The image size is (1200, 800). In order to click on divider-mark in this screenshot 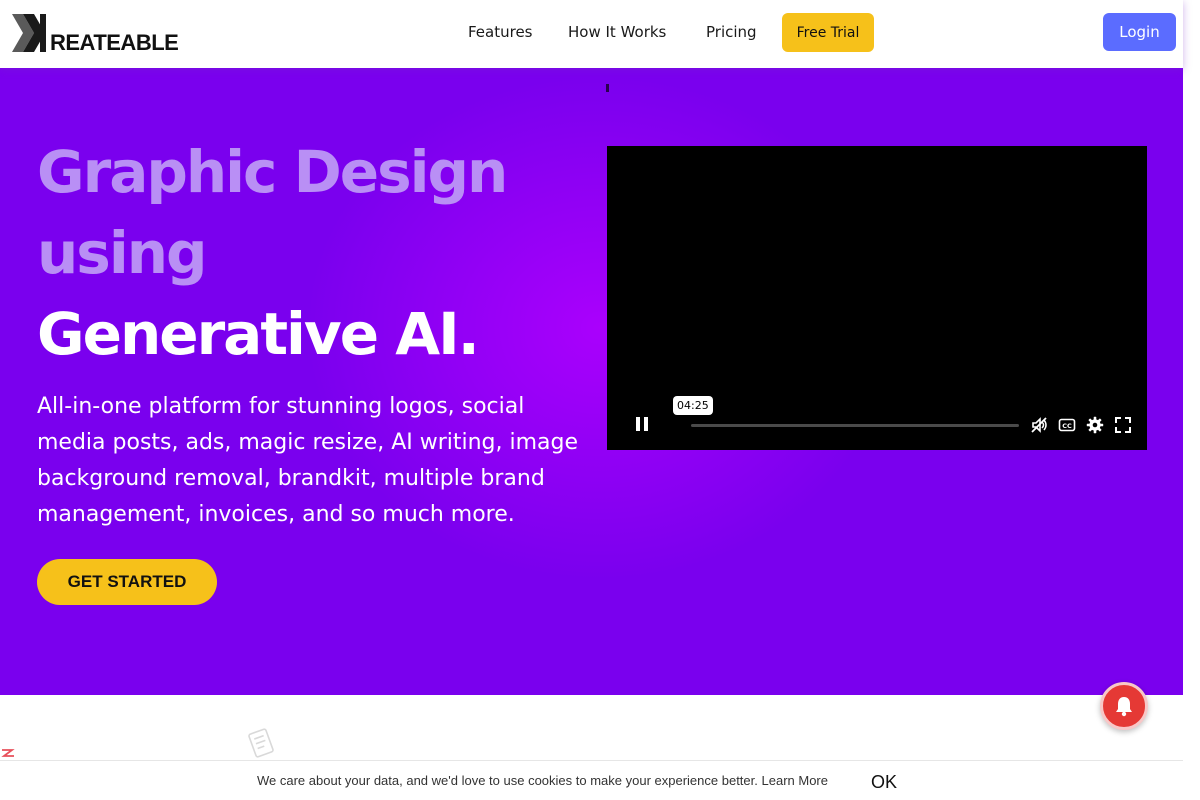, I will do `click(607, 88)`.